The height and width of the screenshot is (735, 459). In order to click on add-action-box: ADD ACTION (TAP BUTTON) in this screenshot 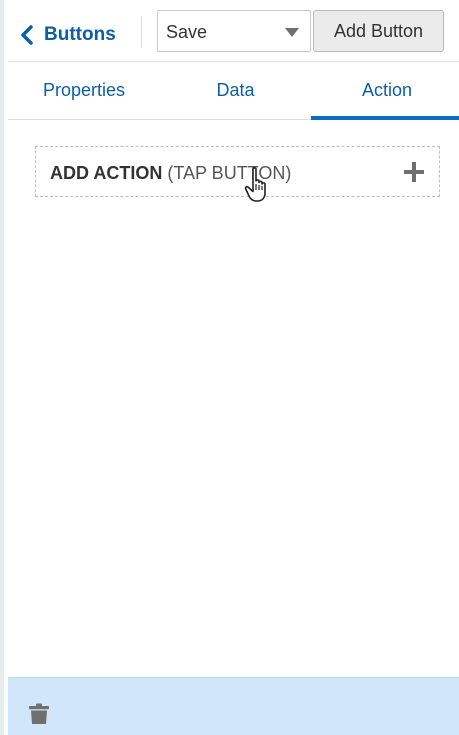, I will do `click(237, 171)`.